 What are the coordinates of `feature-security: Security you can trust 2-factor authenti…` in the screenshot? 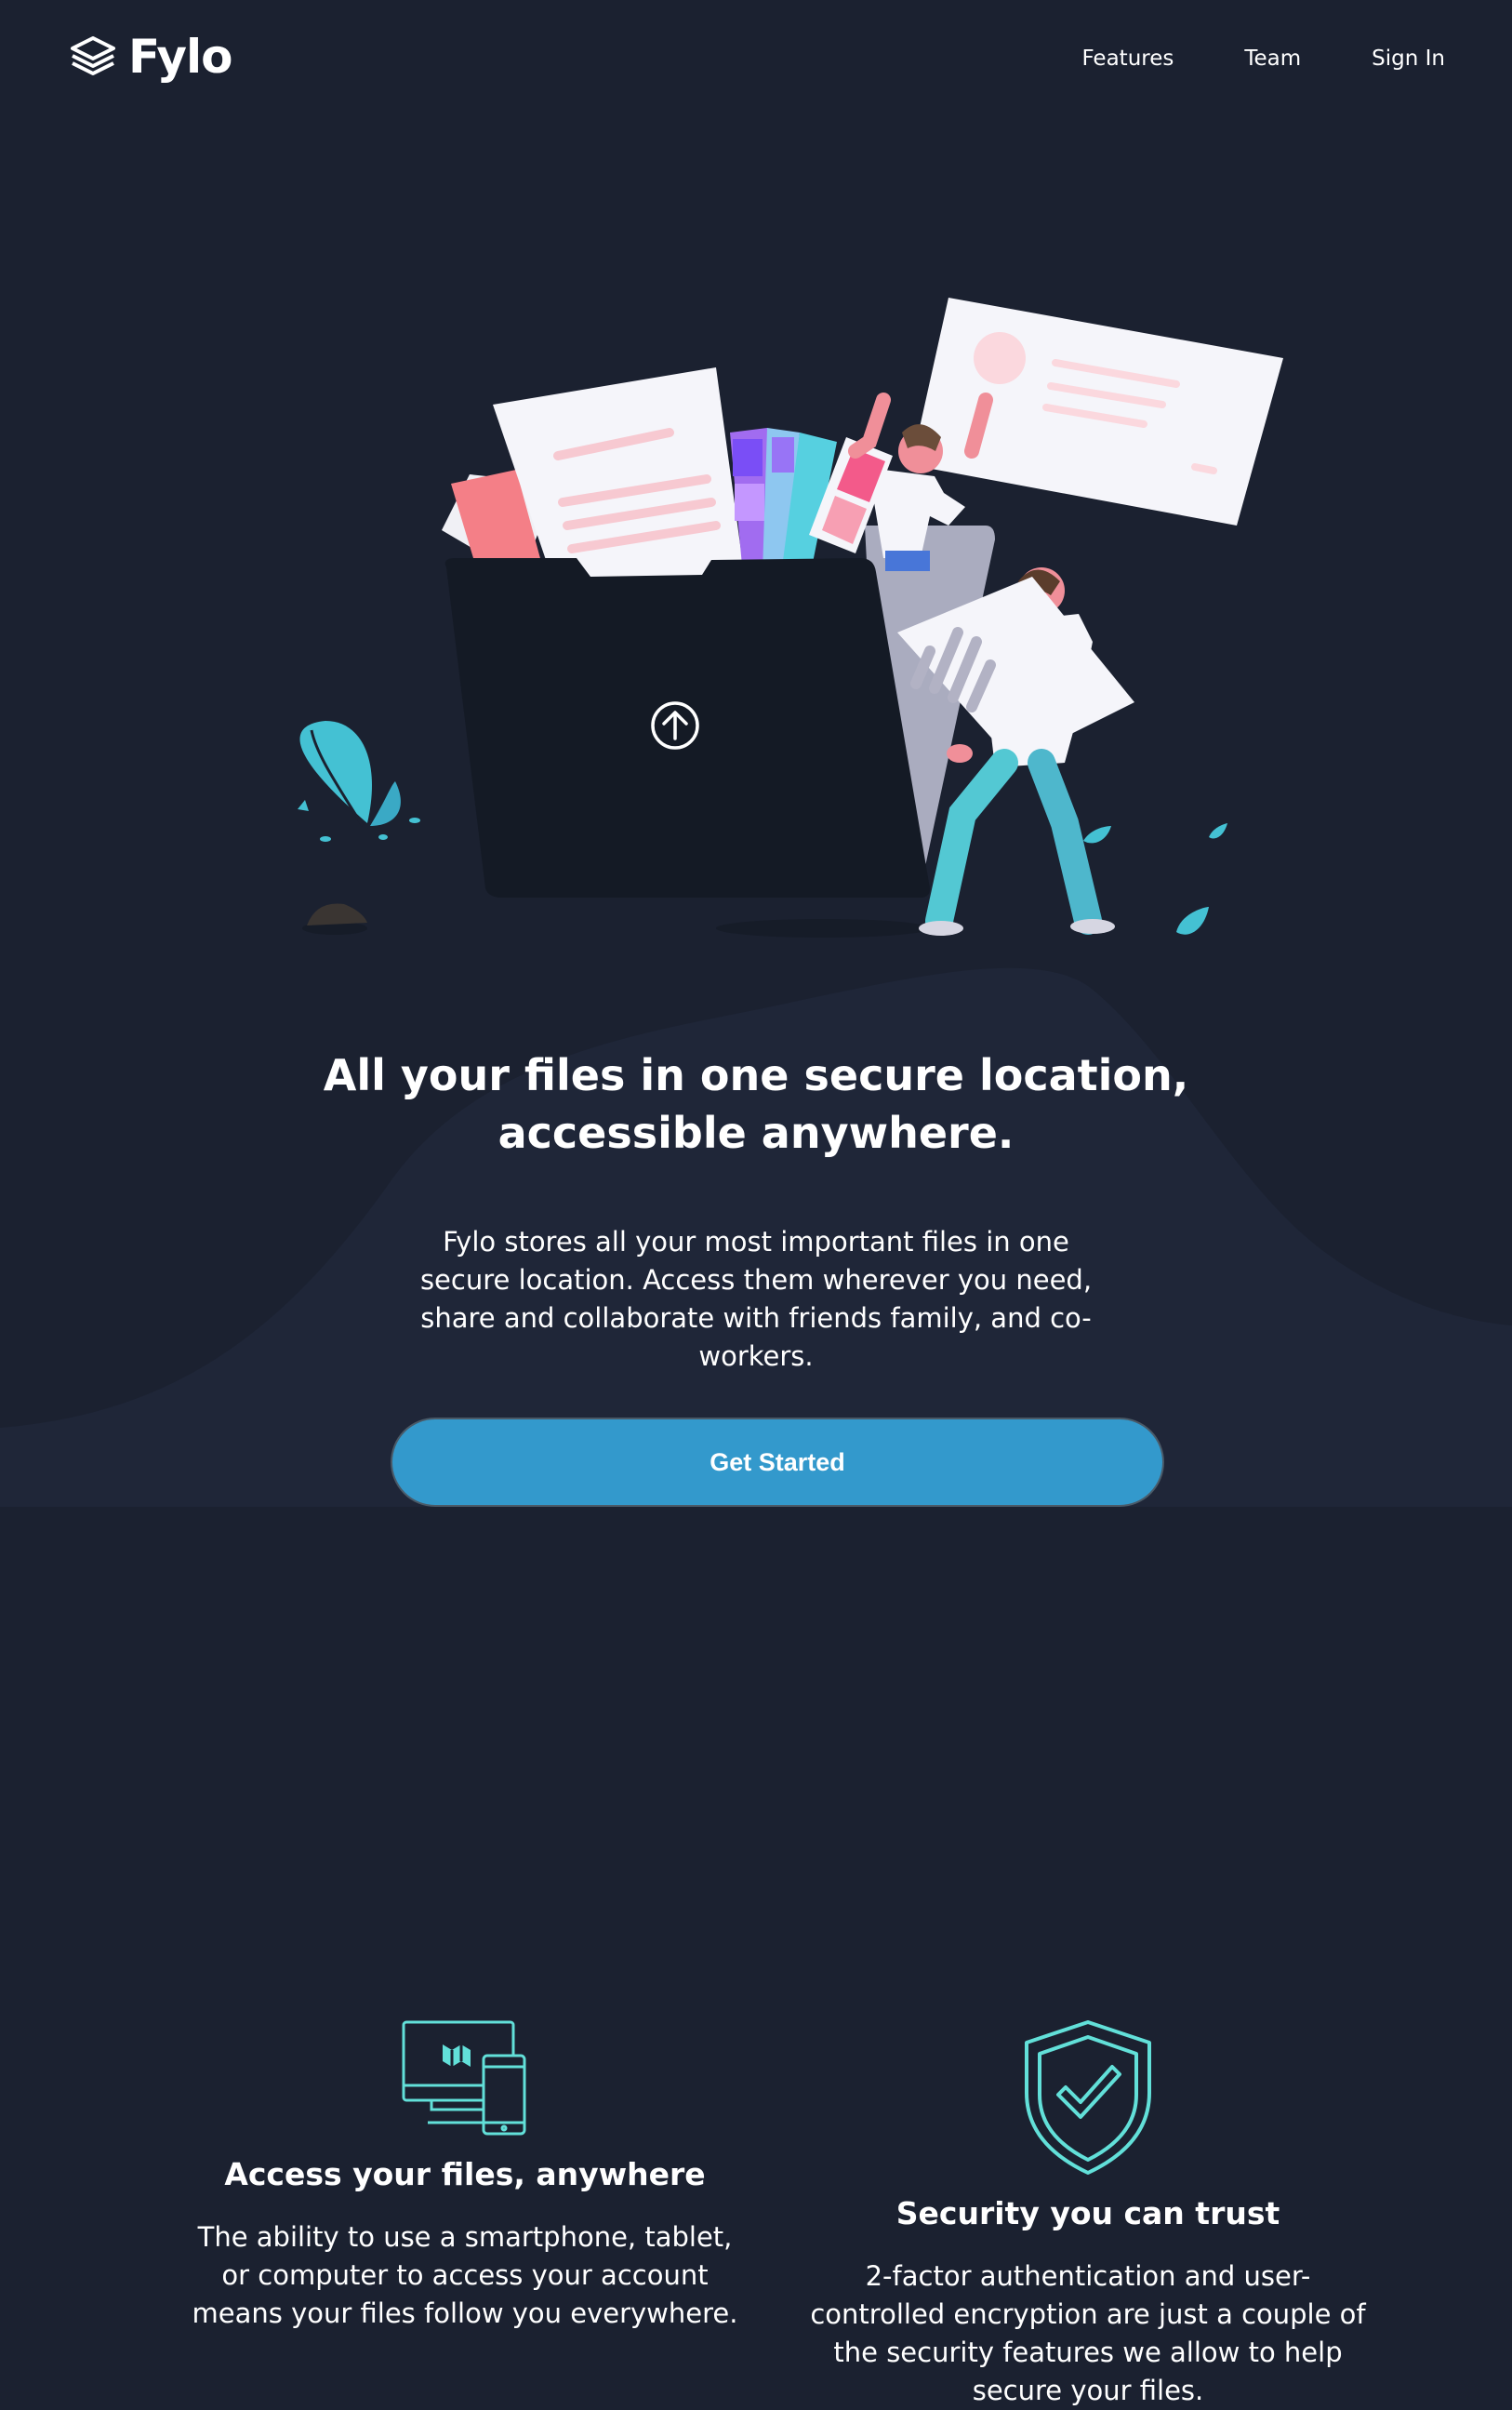 It's located at (1088, 2214).